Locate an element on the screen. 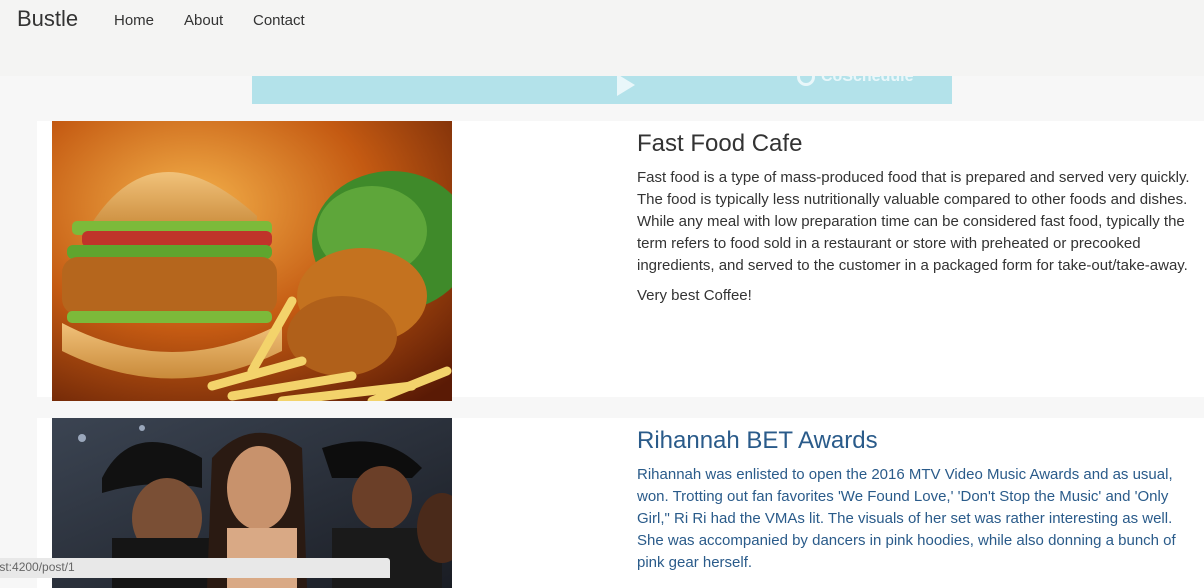 The height and width of the screenshot is (588, 1204). post-title: Rihannah BET Awards is located at coordinates (757, 441).